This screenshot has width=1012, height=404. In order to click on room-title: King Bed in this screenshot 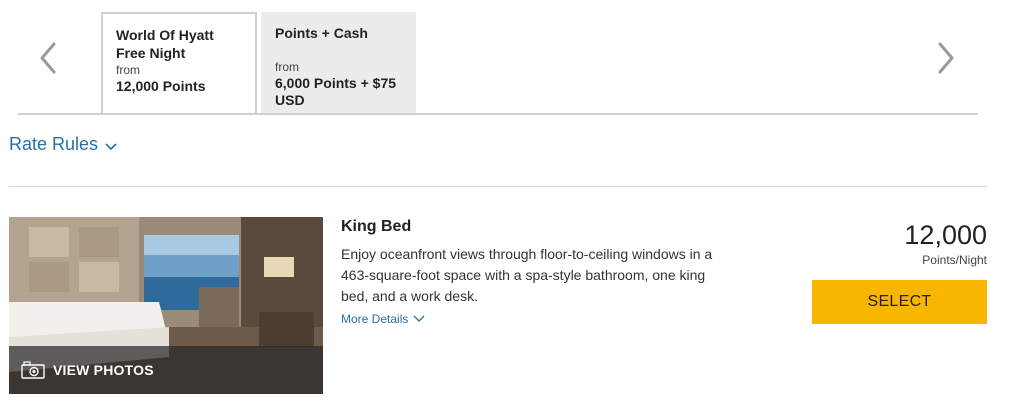, I will do `click(376, 226)`.